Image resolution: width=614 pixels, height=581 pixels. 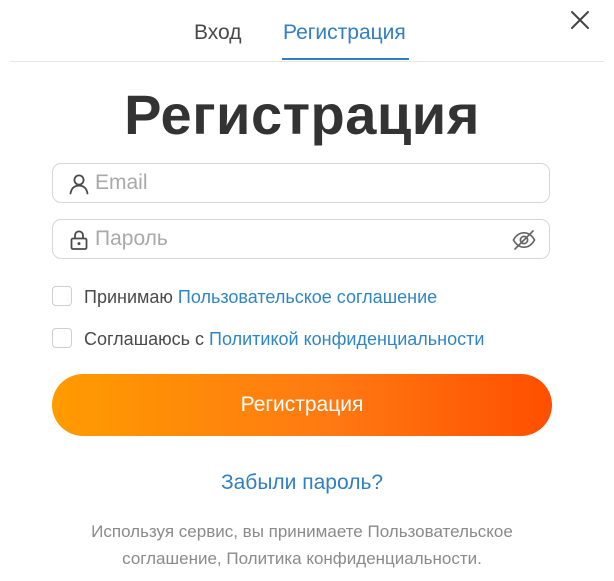 What do you see at coordinates (302, 483) in the screenshot?
I see `forgot-password-link: Забыли пароль?` at bounding box center [302, 483].